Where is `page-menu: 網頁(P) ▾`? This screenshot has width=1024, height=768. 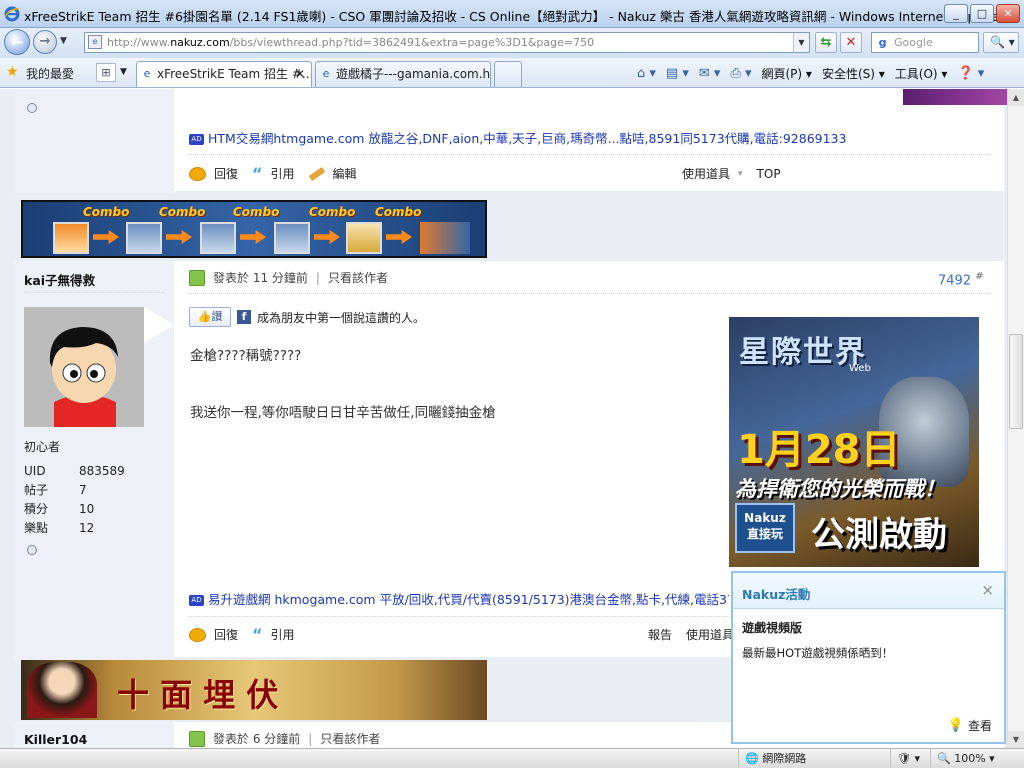 page-menu: 網頁(P) ▾ is located at coordinates (787, 73).